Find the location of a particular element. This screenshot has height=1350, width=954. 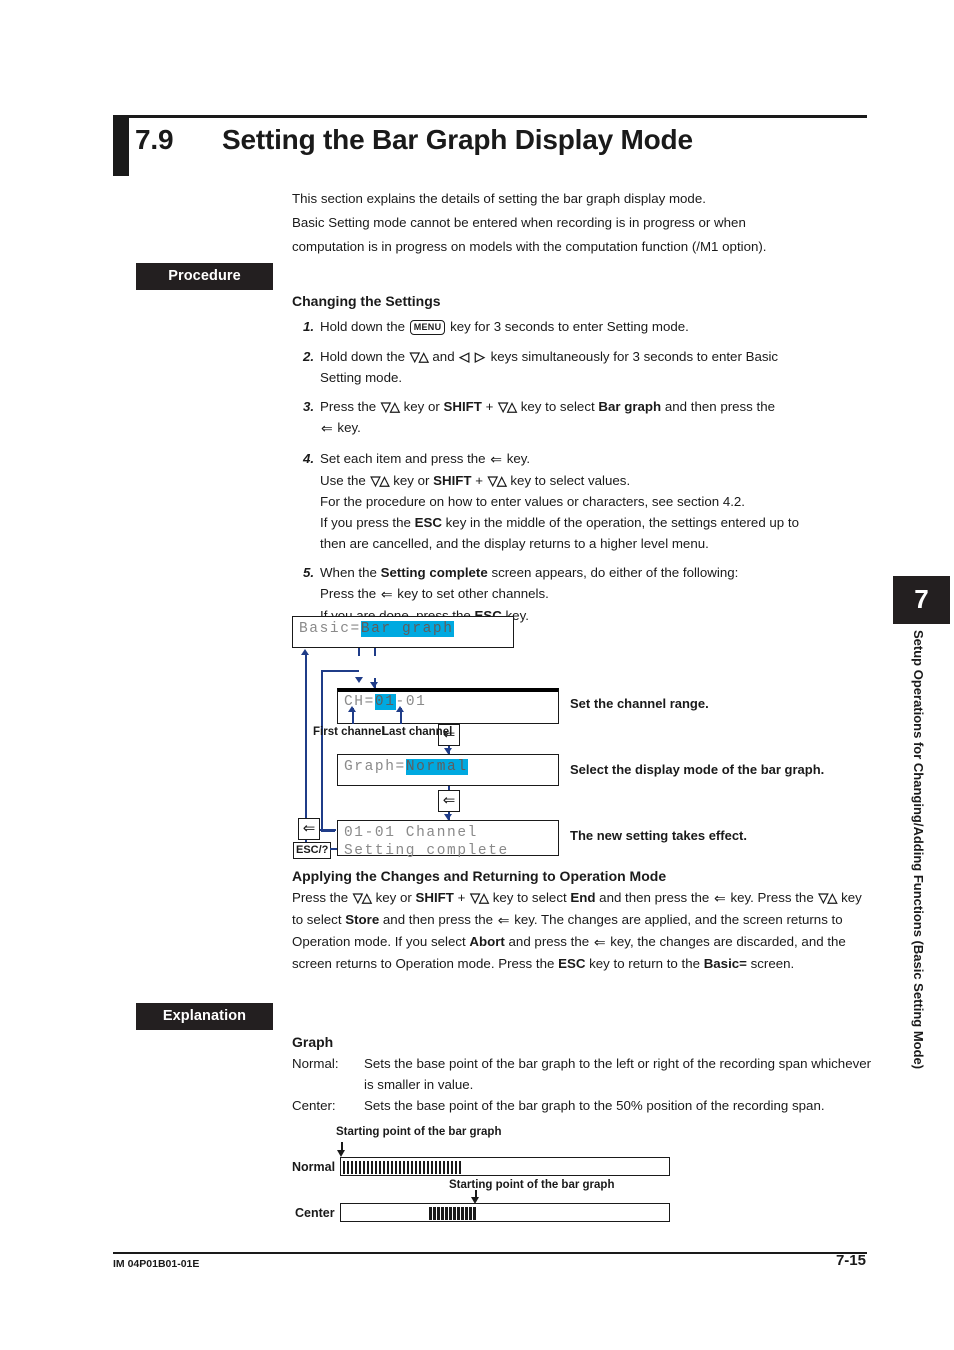

apply-t1: Press the is located at coordinates (322, 897).